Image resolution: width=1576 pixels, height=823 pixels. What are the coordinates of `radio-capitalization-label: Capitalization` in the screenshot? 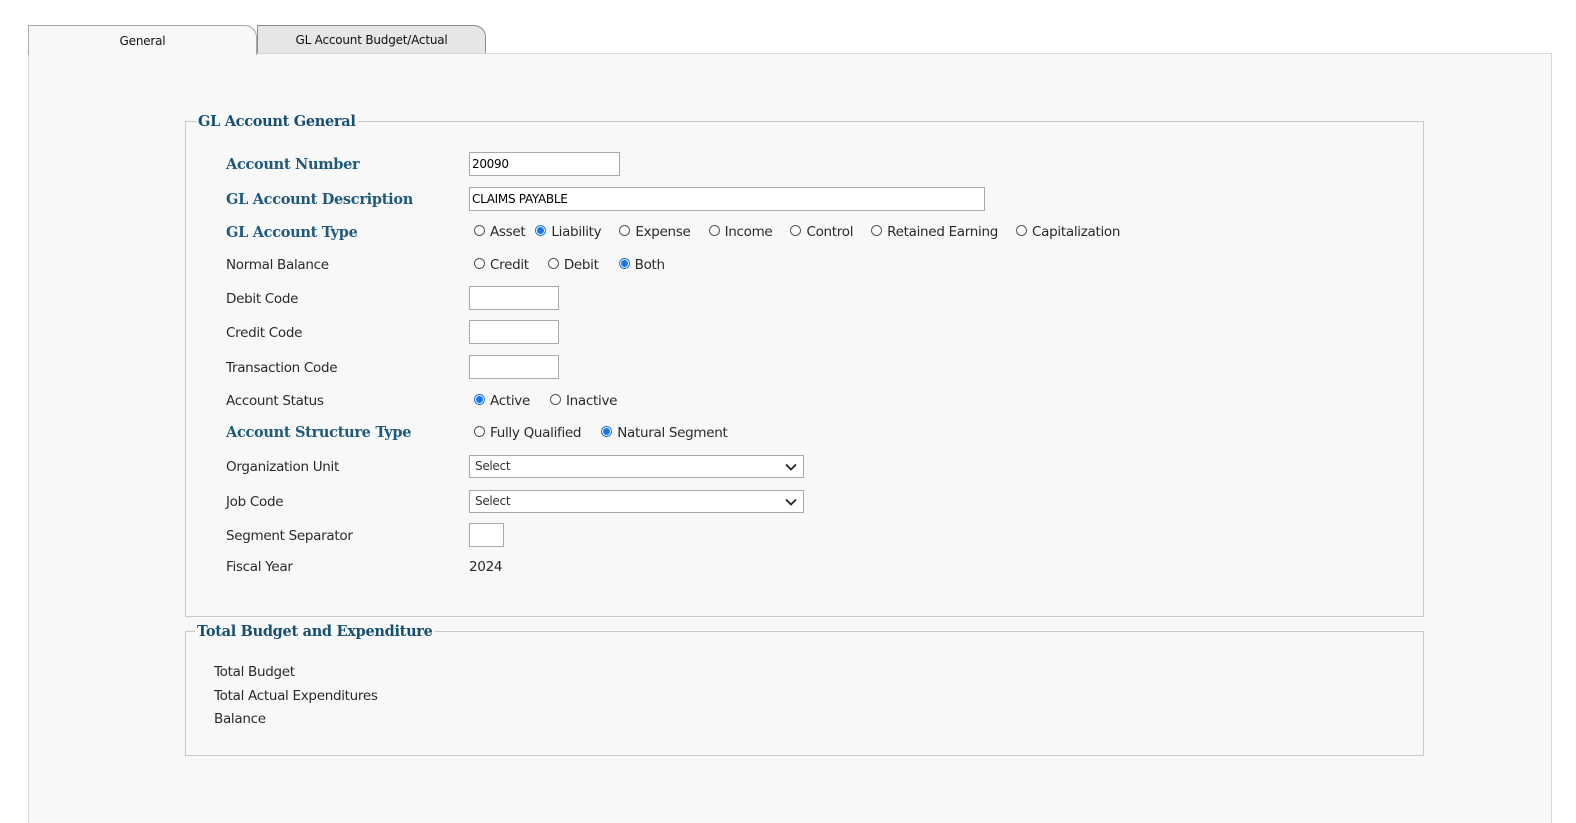 It's located at (1076, 232).